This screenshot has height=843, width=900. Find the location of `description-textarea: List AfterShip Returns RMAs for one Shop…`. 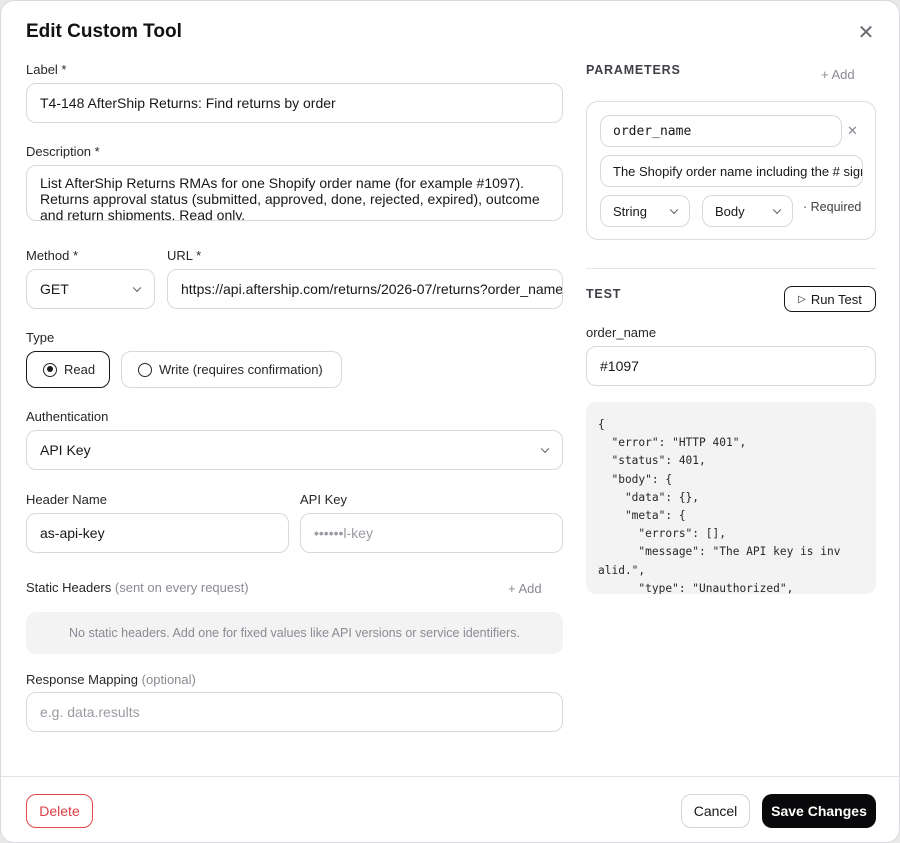

description-textarea: List AfterShip Returns RMAs for one Shop… is located at coordinates (294, 193).